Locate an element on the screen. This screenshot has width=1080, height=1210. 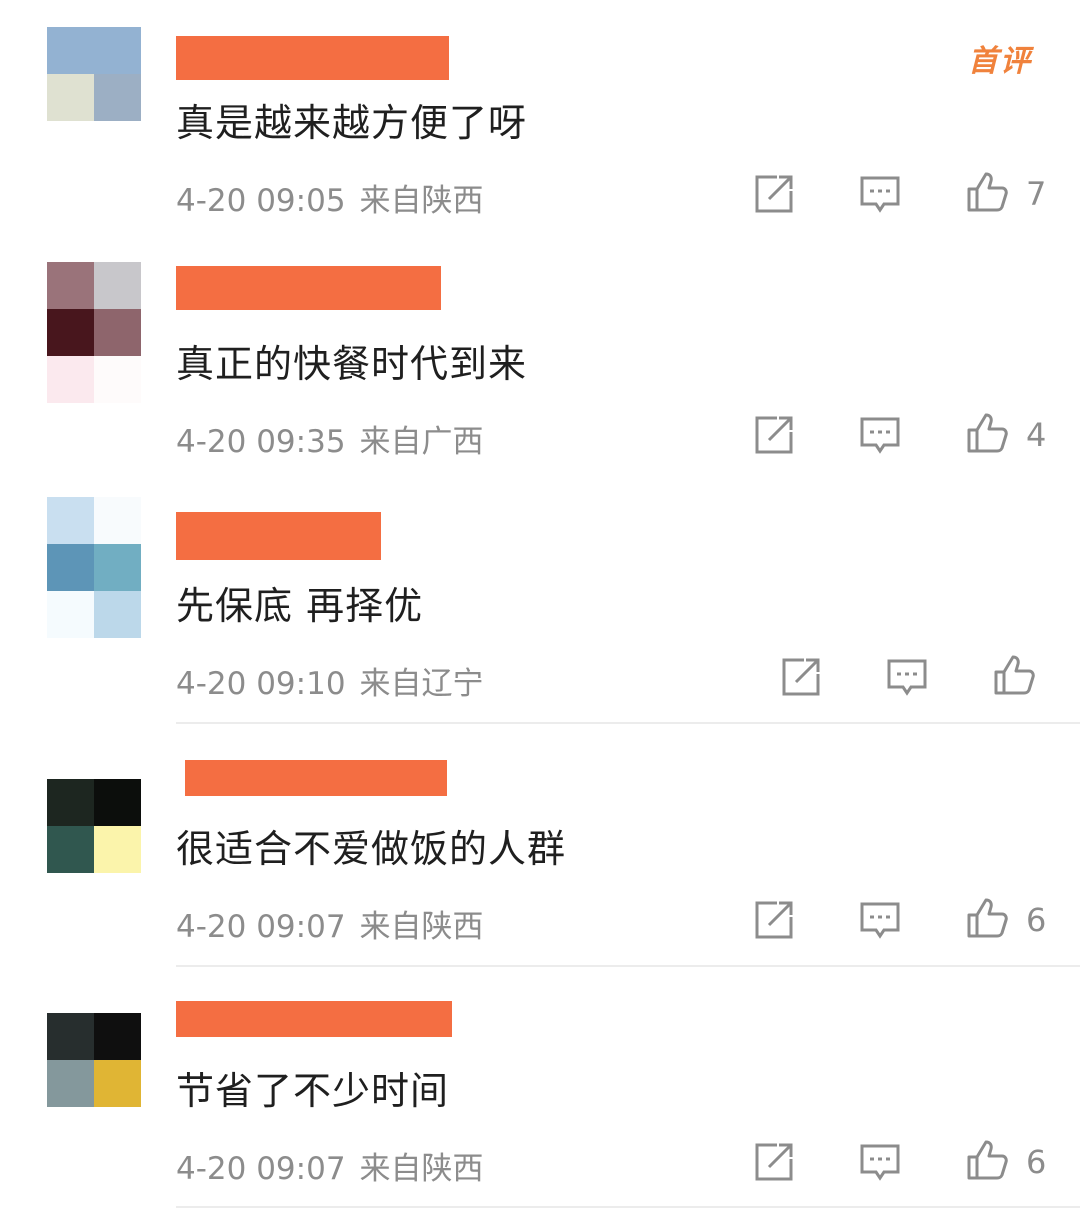
comment-location: 来自广西 is located at coordinates (421, 442).